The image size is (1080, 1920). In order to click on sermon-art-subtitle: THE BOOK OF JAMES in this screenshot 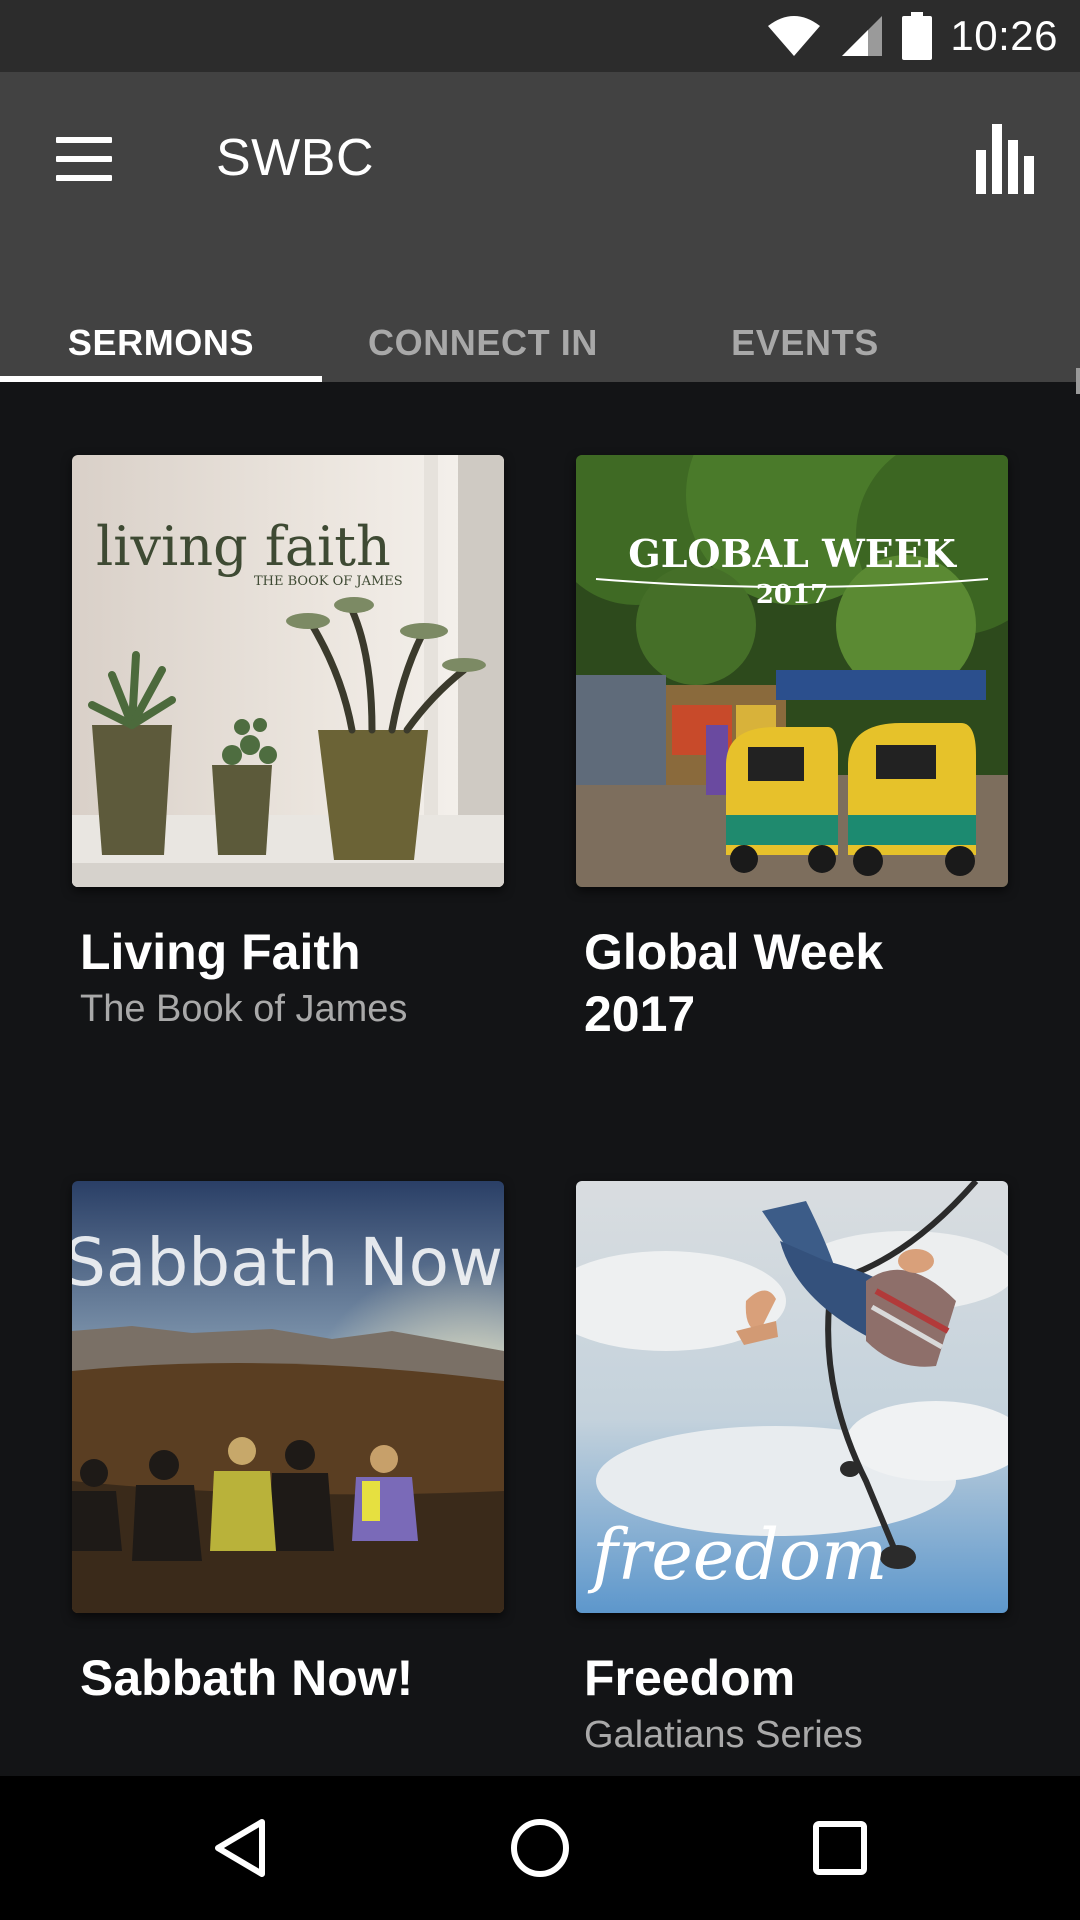, I will do `click(328, 581)`.